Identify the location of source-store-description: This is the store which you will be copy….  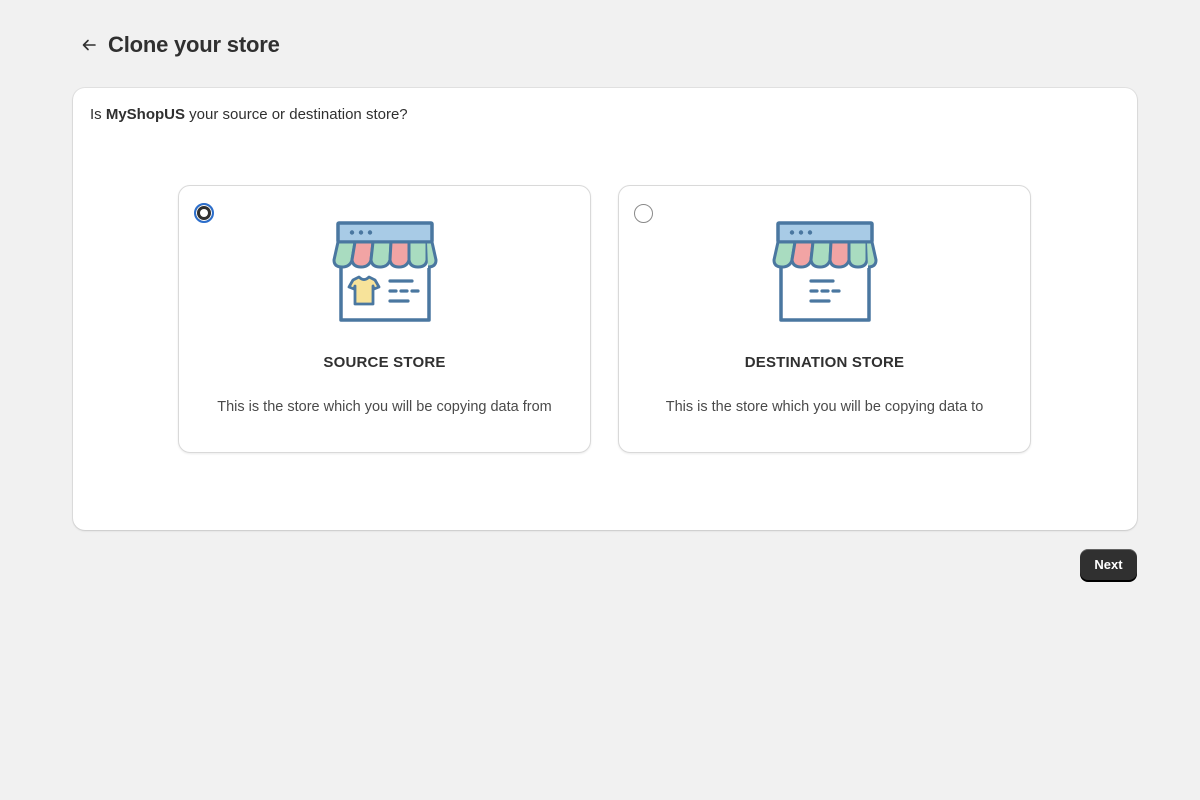
(384, 407).